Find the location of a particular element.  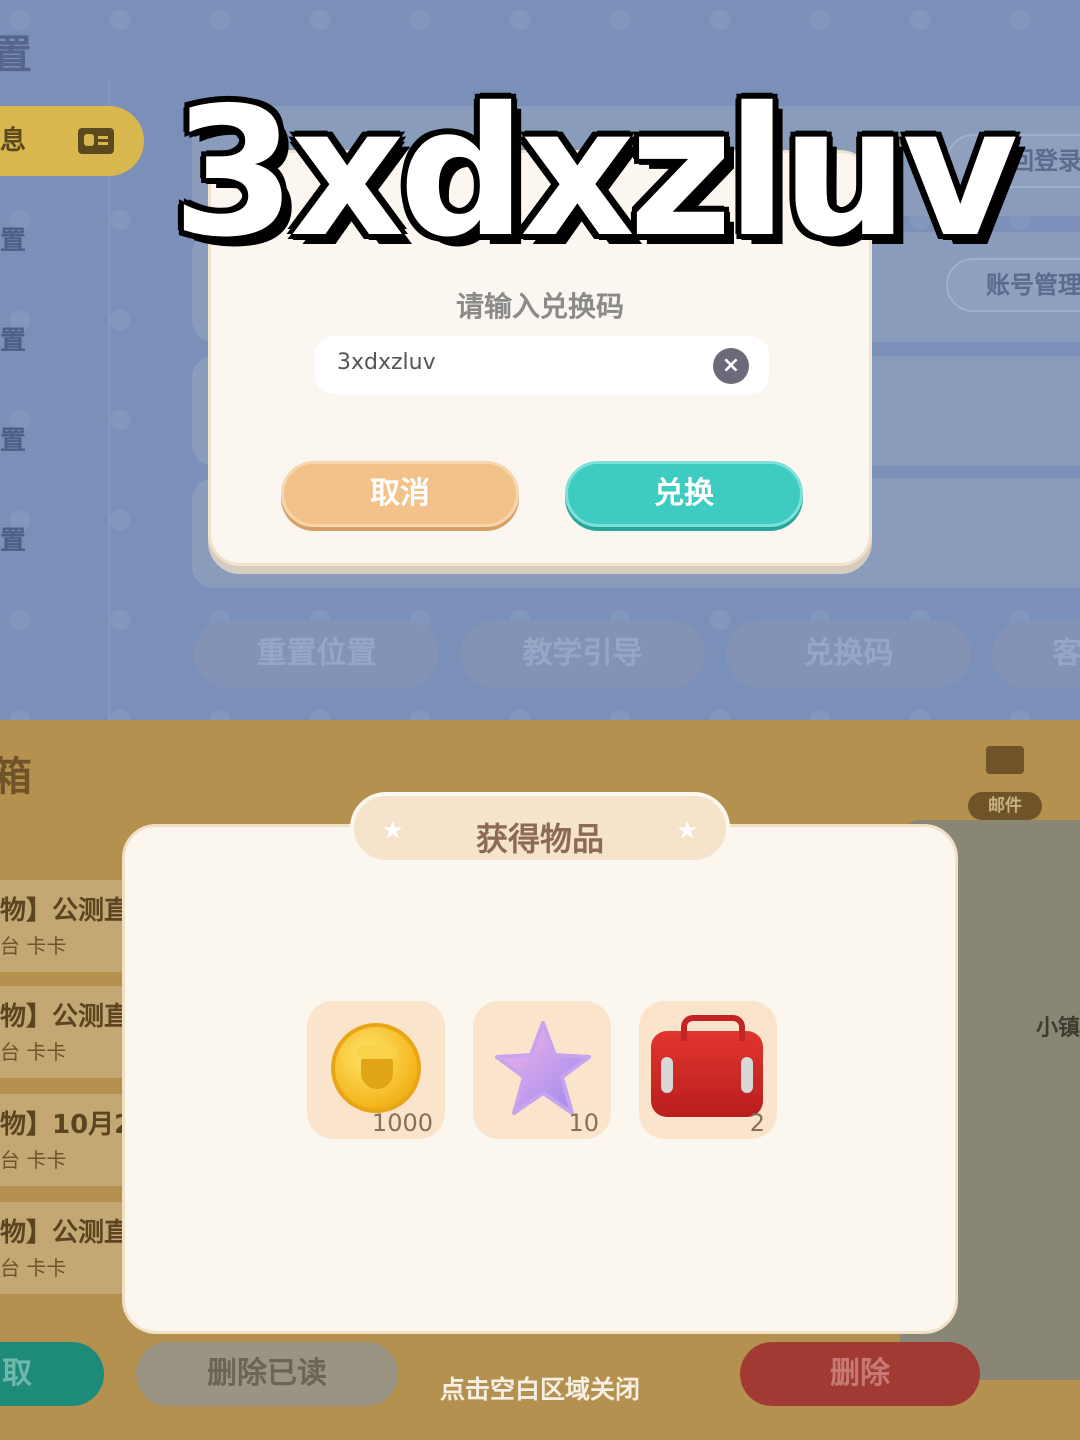

mail-detail-text: 小镇 is located at coordinates (1058, 1028).